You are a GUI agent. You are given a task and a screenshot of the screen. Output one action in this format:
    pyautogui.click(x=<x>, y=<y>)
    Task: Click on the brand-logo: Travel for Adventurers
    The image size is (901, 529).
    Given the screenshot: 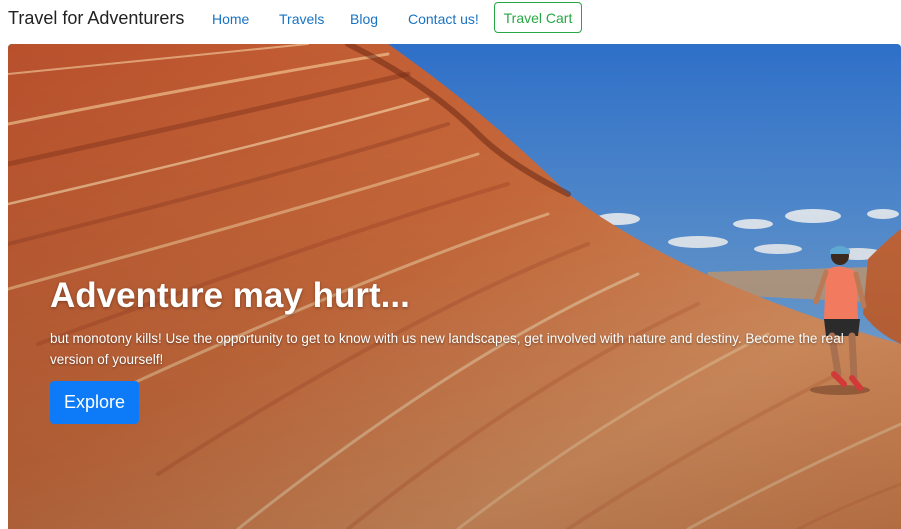 What is the action you would take?
    pyautogui.click(x=96, y=18)
    